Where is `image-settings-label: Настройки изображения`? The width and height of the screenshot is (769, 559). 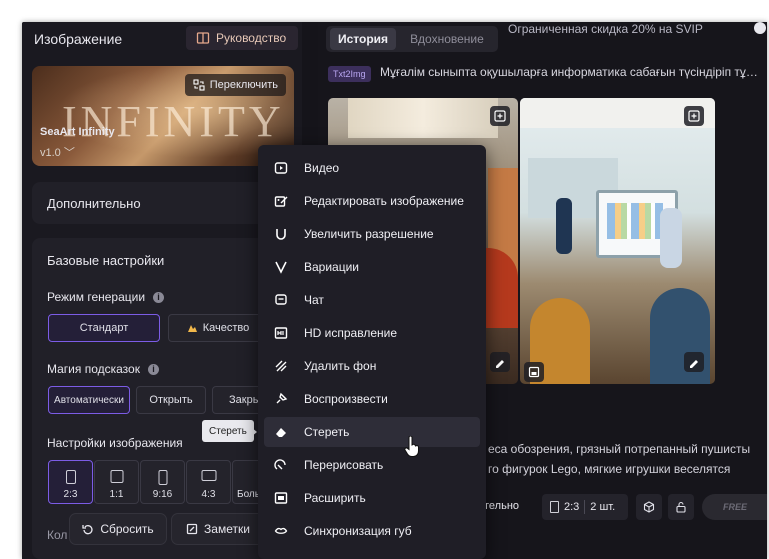
image-settings-label: Настройки изображения is located at coordinates (115, 443).